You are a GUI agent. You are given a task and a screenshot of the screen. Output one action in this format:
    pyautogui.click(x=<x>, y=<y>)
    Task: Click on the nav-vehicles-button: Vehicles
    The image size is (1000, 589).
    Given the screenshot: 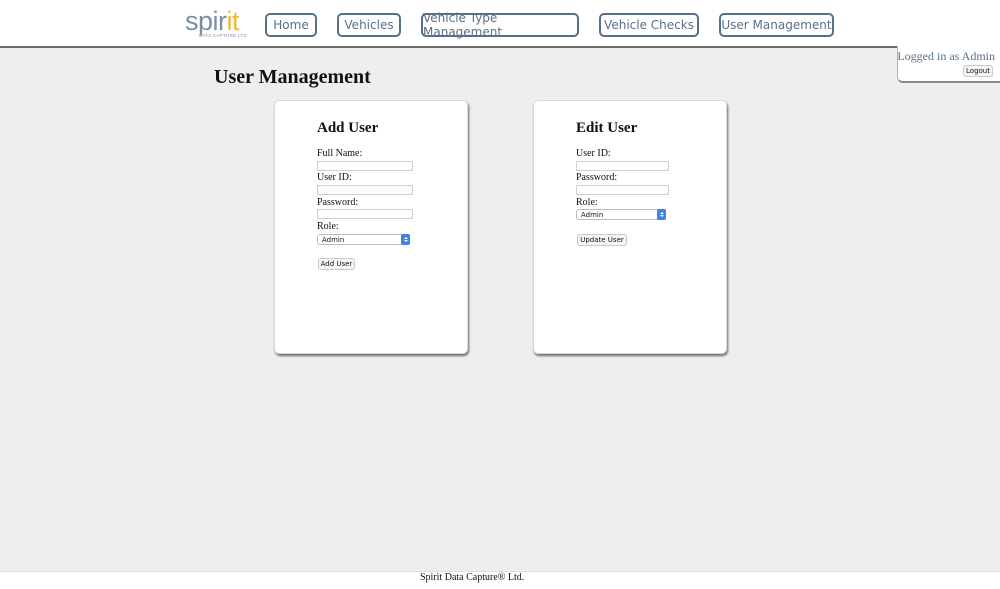 What is the action you would take?
    pyautogui.click(x=369, y=25)
    